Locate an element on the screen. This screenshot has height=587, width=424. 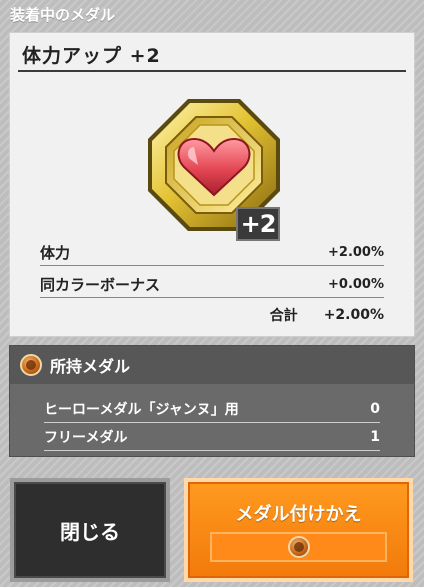
change-medal-label: メダル付けかえ is located at coordinates (298, 514).